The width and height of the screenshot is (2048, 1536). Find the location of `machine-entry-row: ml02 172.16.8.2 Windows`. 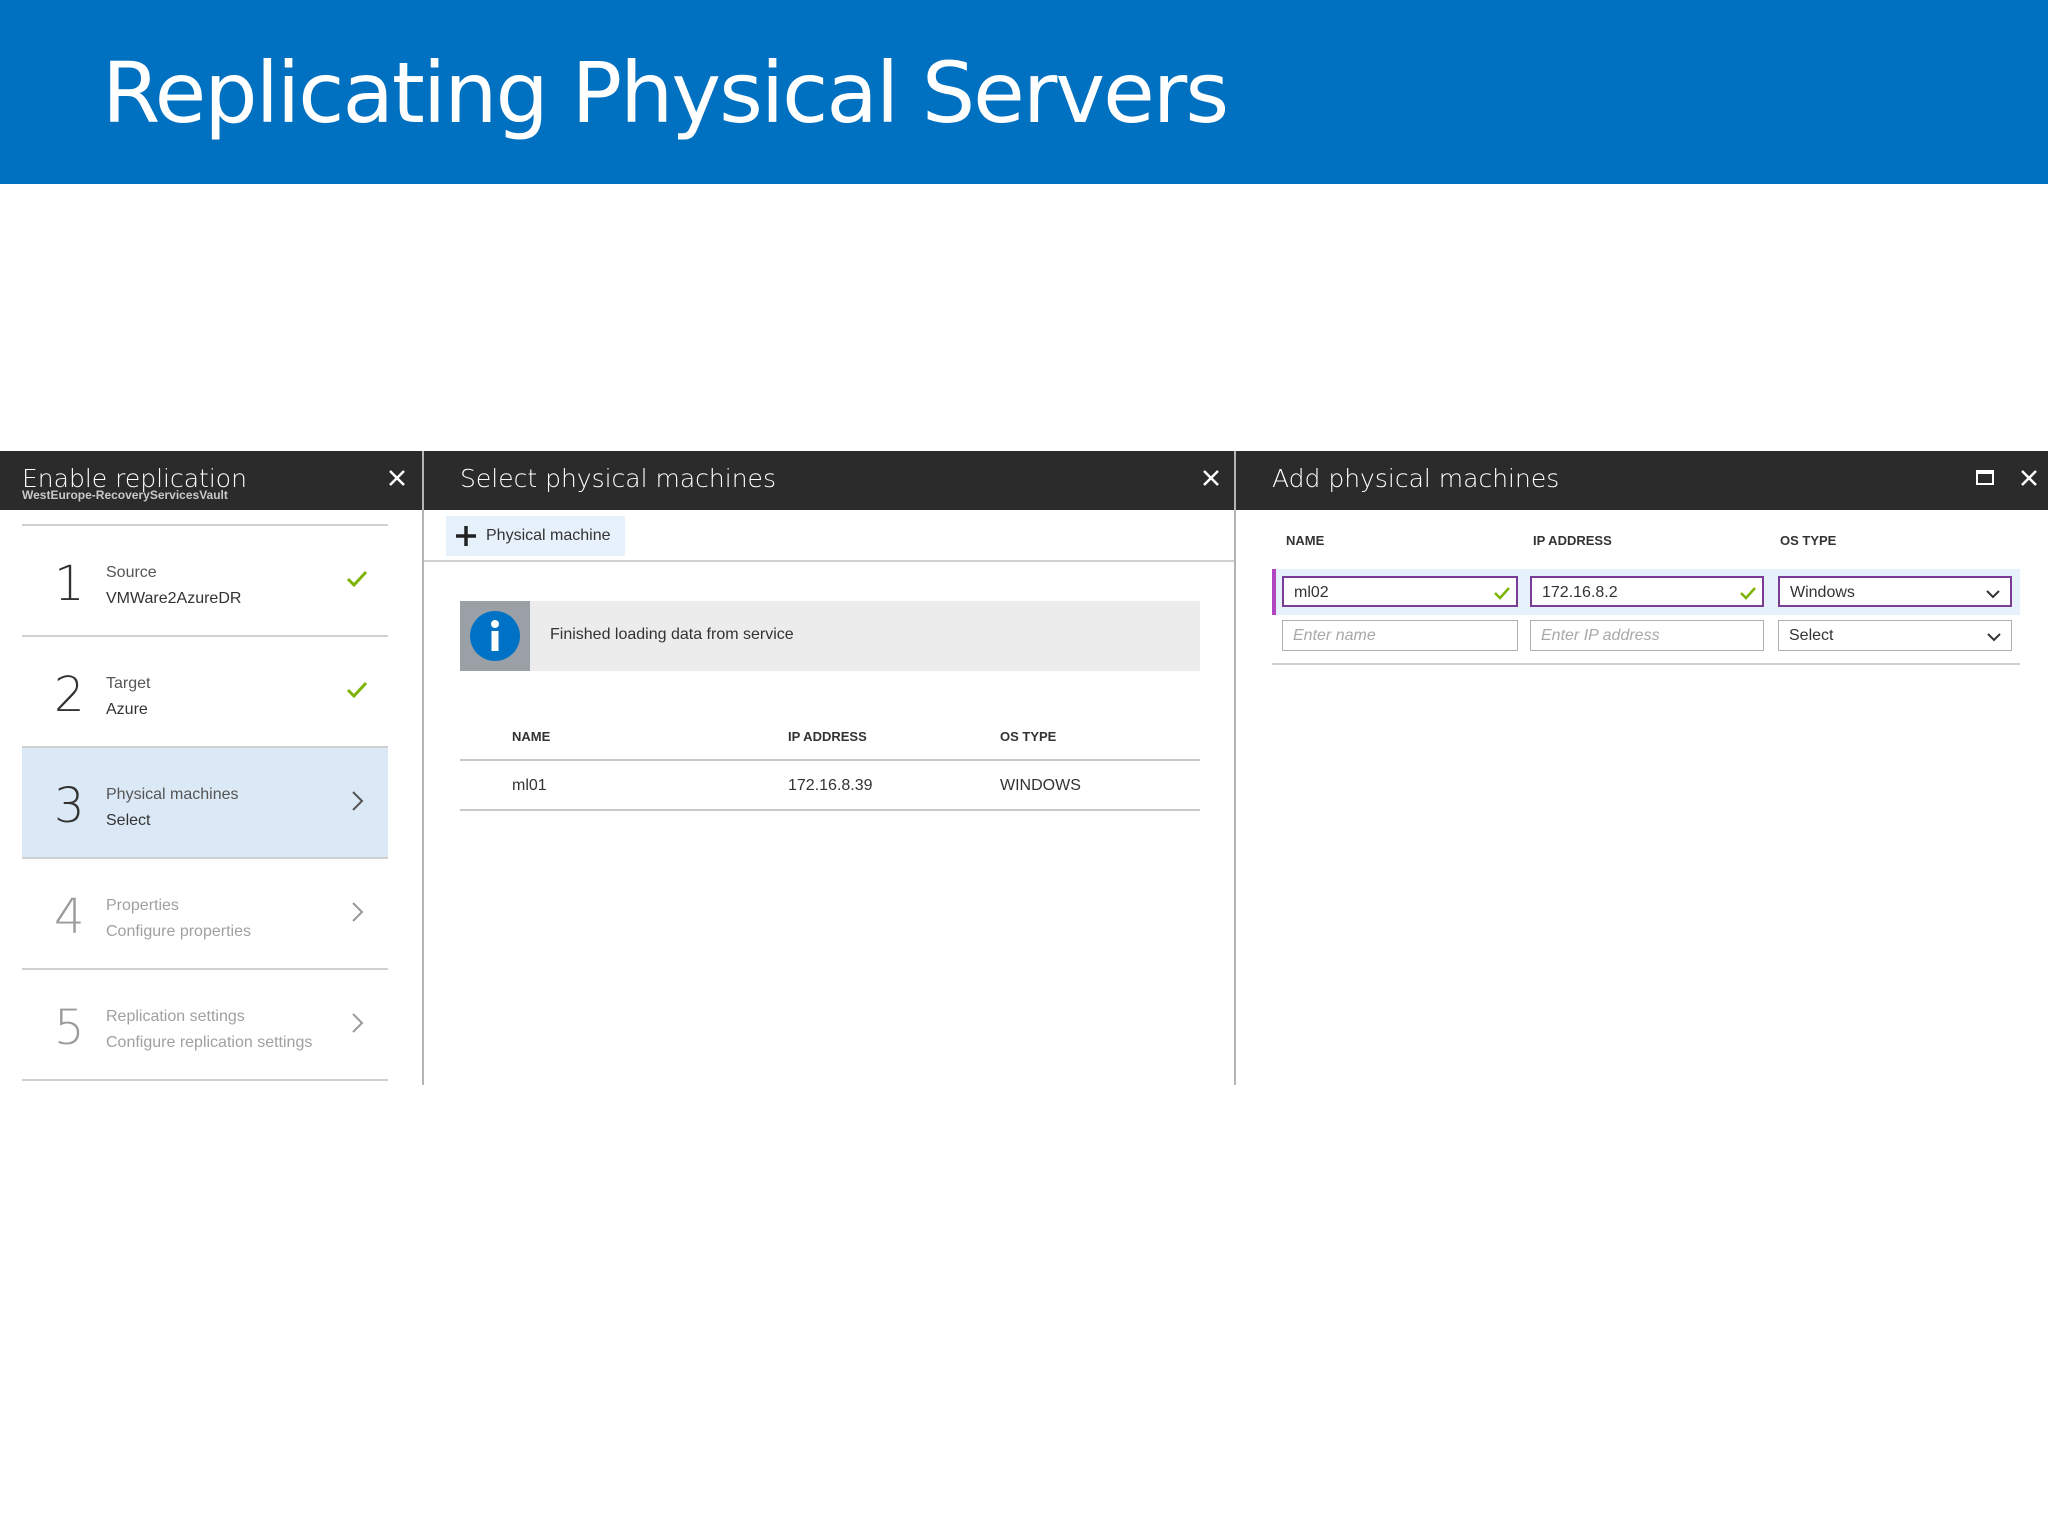

machine-entry-row: ml02 172.16.8.2 Windows is located at coordinates (1646, 592).